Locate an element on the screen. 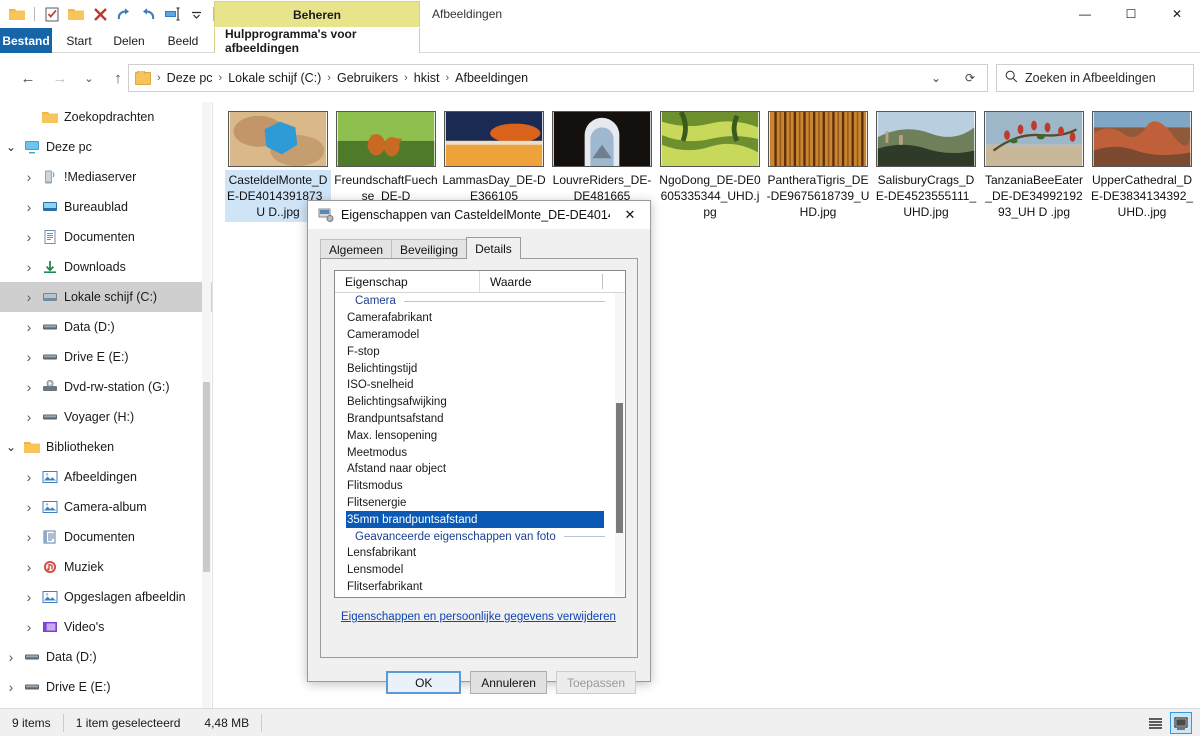  ok-button: OK is located at coordinates (424, 682).